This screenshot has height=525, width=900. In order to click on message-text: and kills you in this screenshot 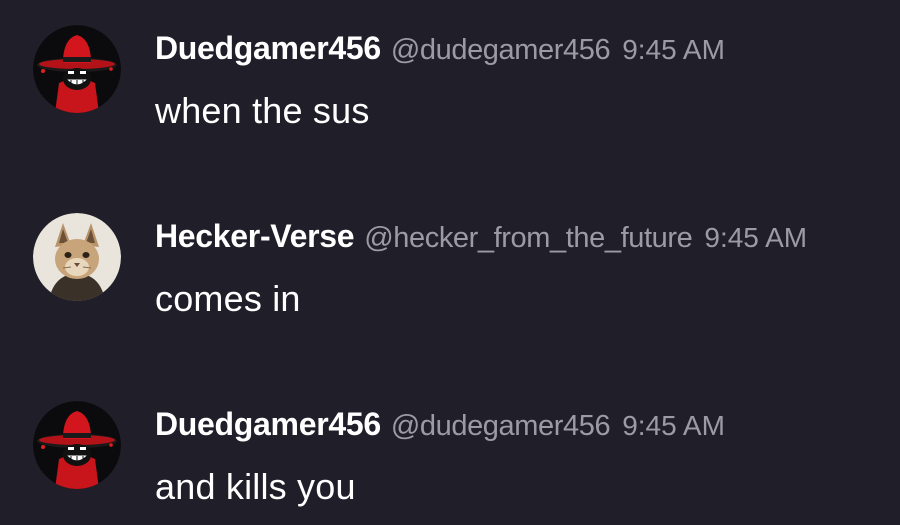, I will do `click(255, 486)`.